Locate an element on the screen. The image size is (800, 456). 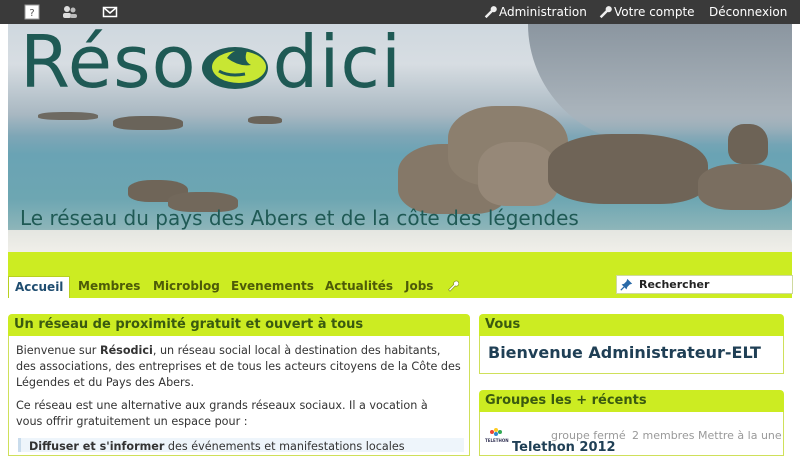
telethon-logo-icon is located at coordinates (496, 432).